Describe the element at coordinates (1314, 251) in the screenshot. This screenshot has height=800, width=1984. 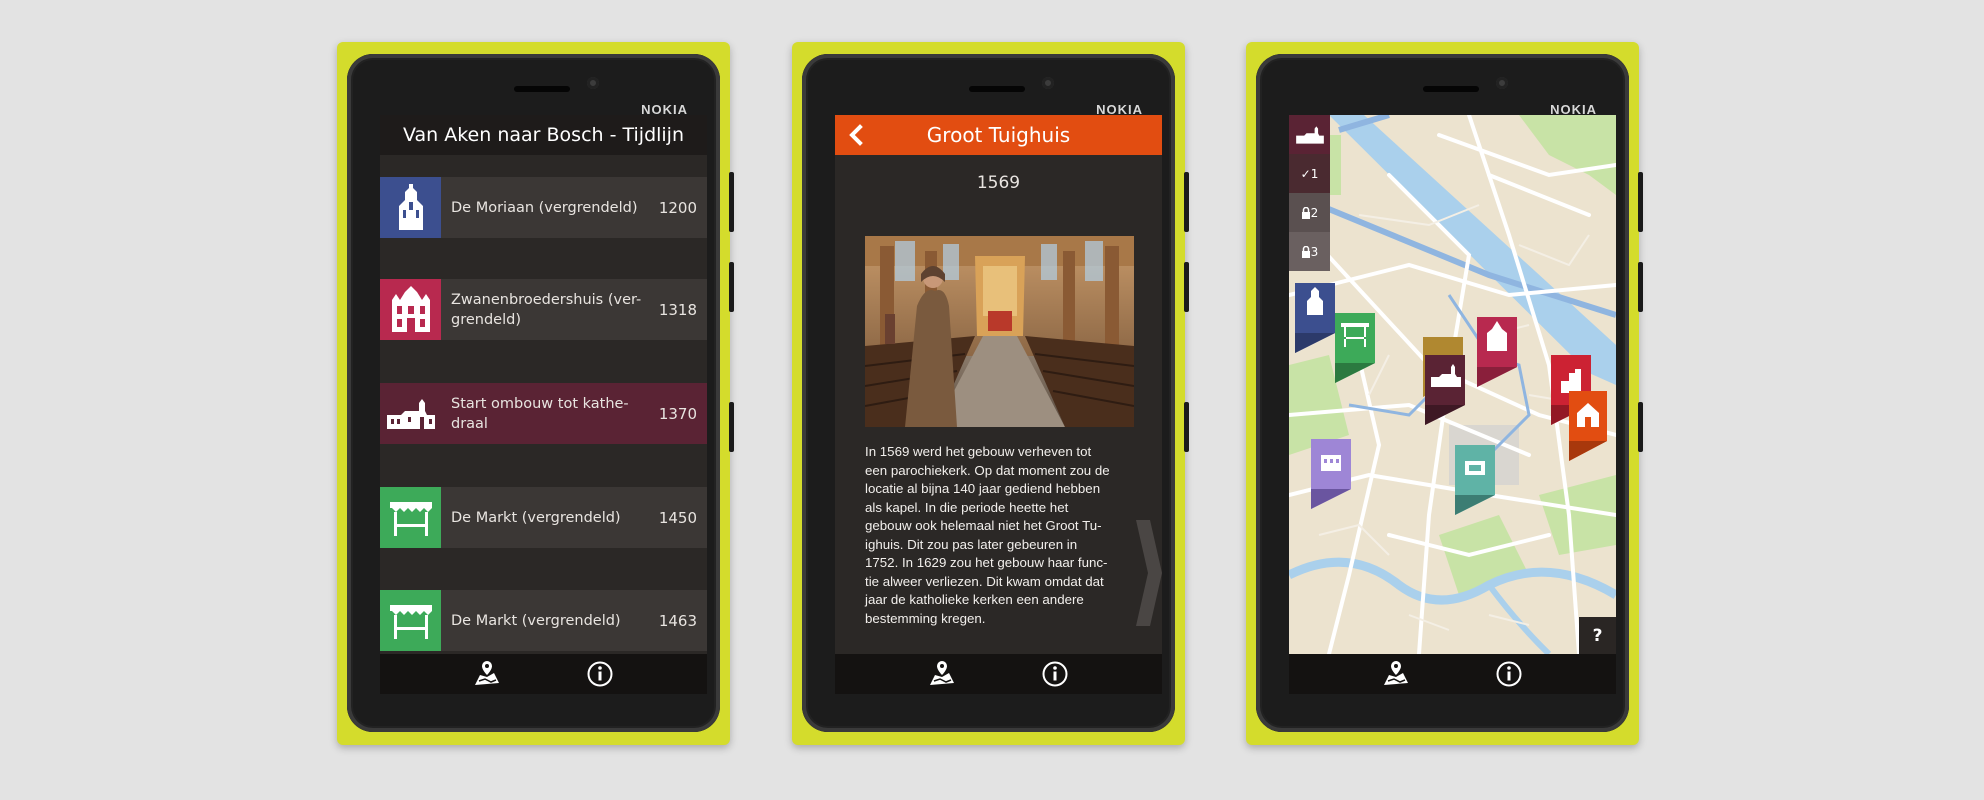
I see `tab-label: 3` at that location.